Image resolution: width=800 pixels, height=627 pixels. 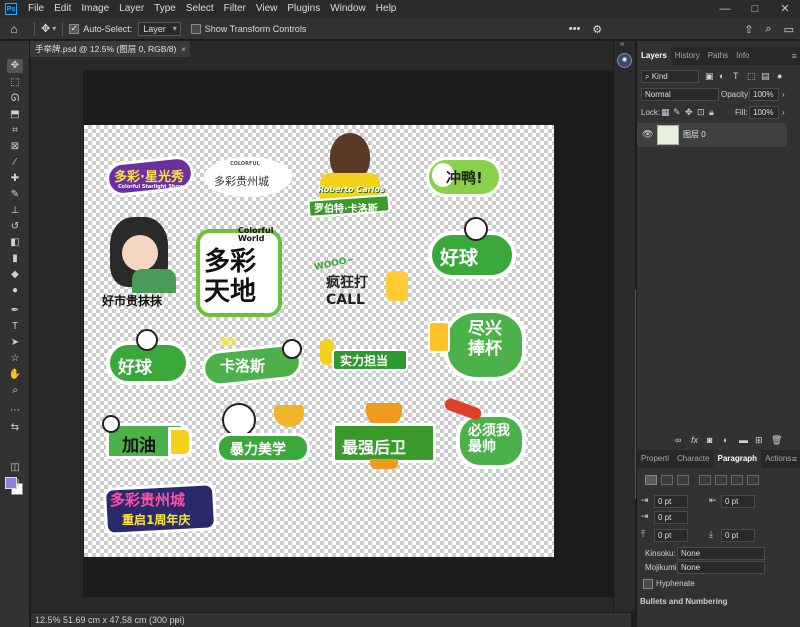 I want to click on share-icon: ⇧, so click(x=748, y=29).